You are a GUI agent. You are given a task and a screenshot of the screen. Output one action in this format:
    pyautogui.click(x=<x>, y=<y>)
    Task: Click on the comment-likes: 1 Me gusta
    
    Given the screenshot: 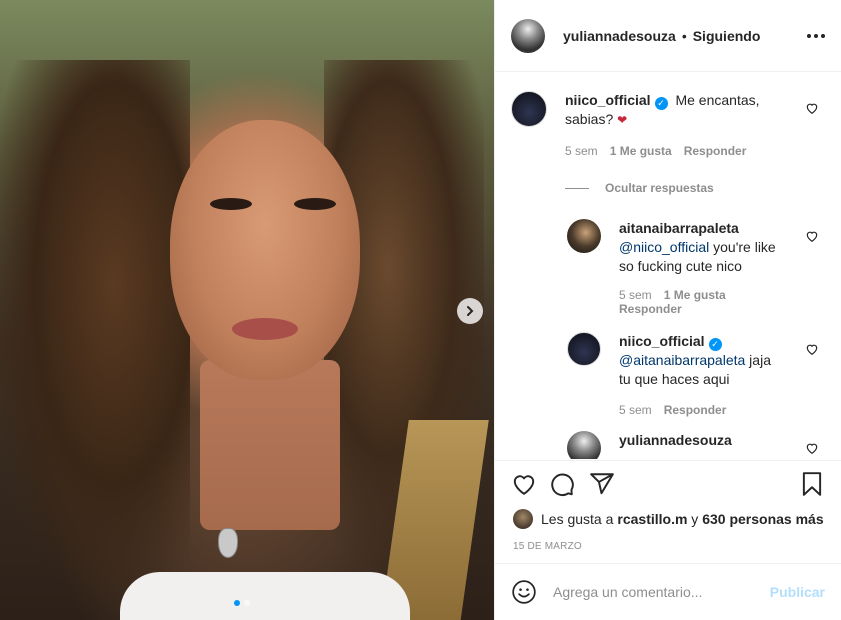 What is the action you would take?
    pyautogui.click(x=641, y=151)
    